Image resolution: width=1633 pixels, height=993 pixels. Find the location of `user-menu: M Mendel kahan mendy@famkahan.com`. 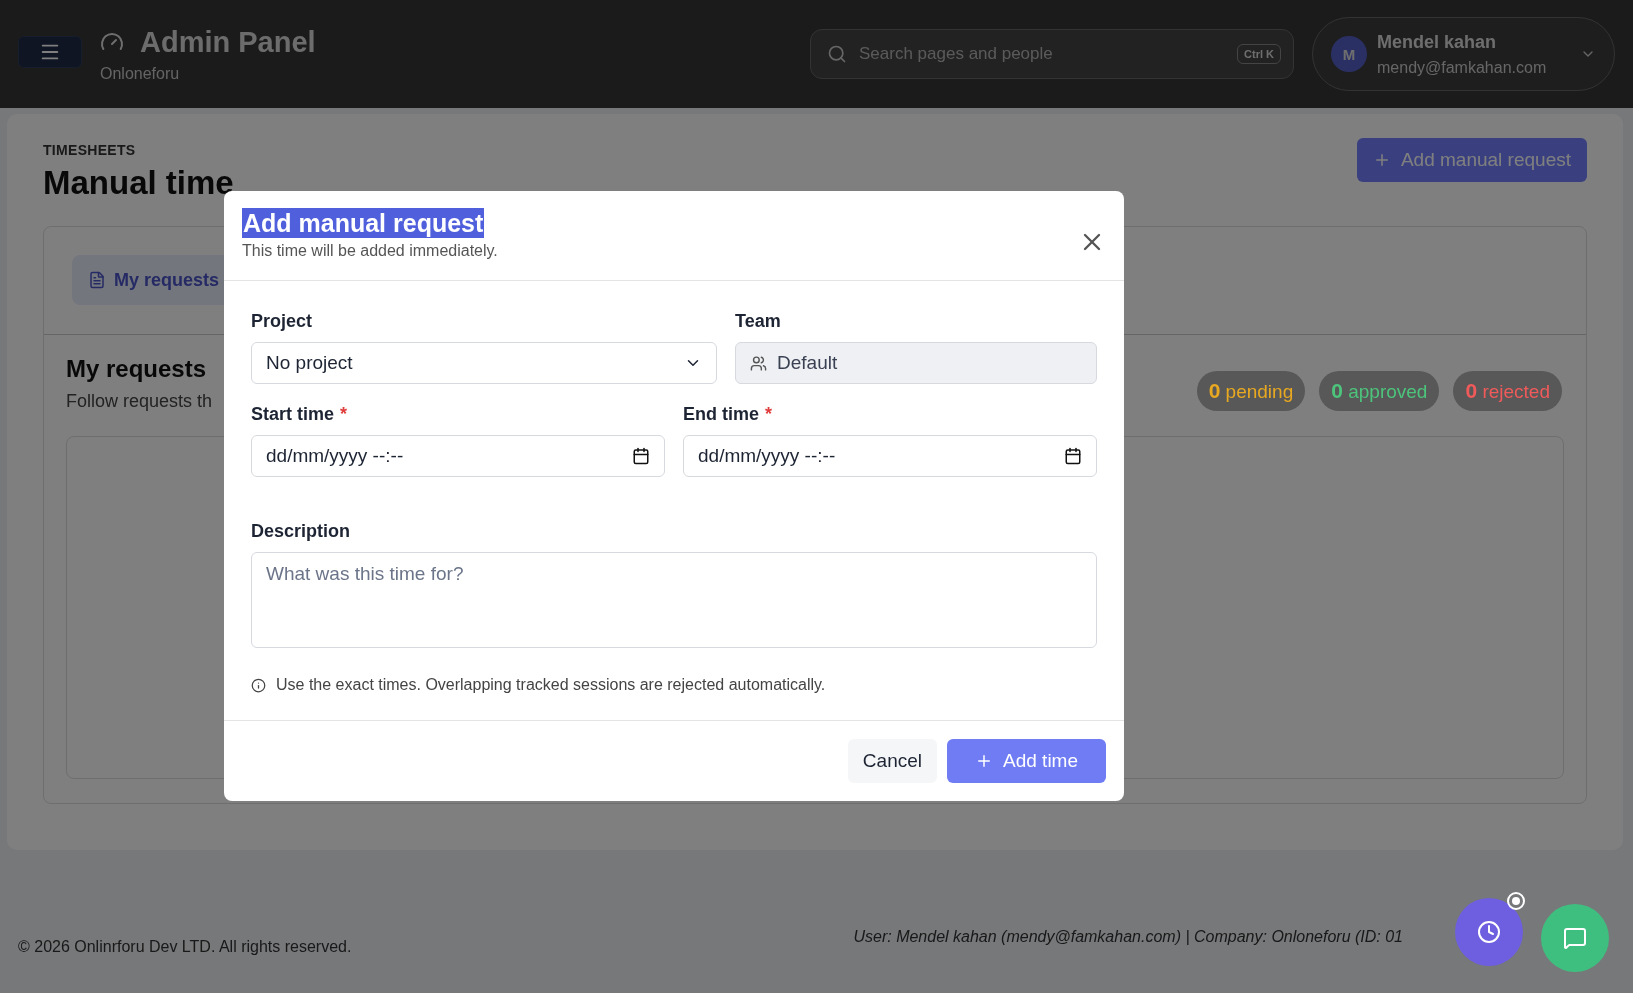

user-menu: M Mendel kahan mendy@famkahan.com is located at coordinates (1463, 54).